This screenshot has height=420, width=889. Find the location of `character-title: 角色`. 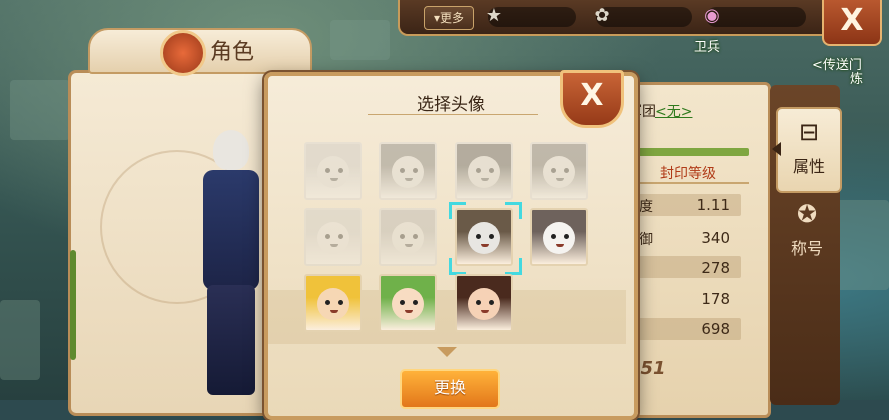

character-title: 角色 is located at coordinates (232, 52).